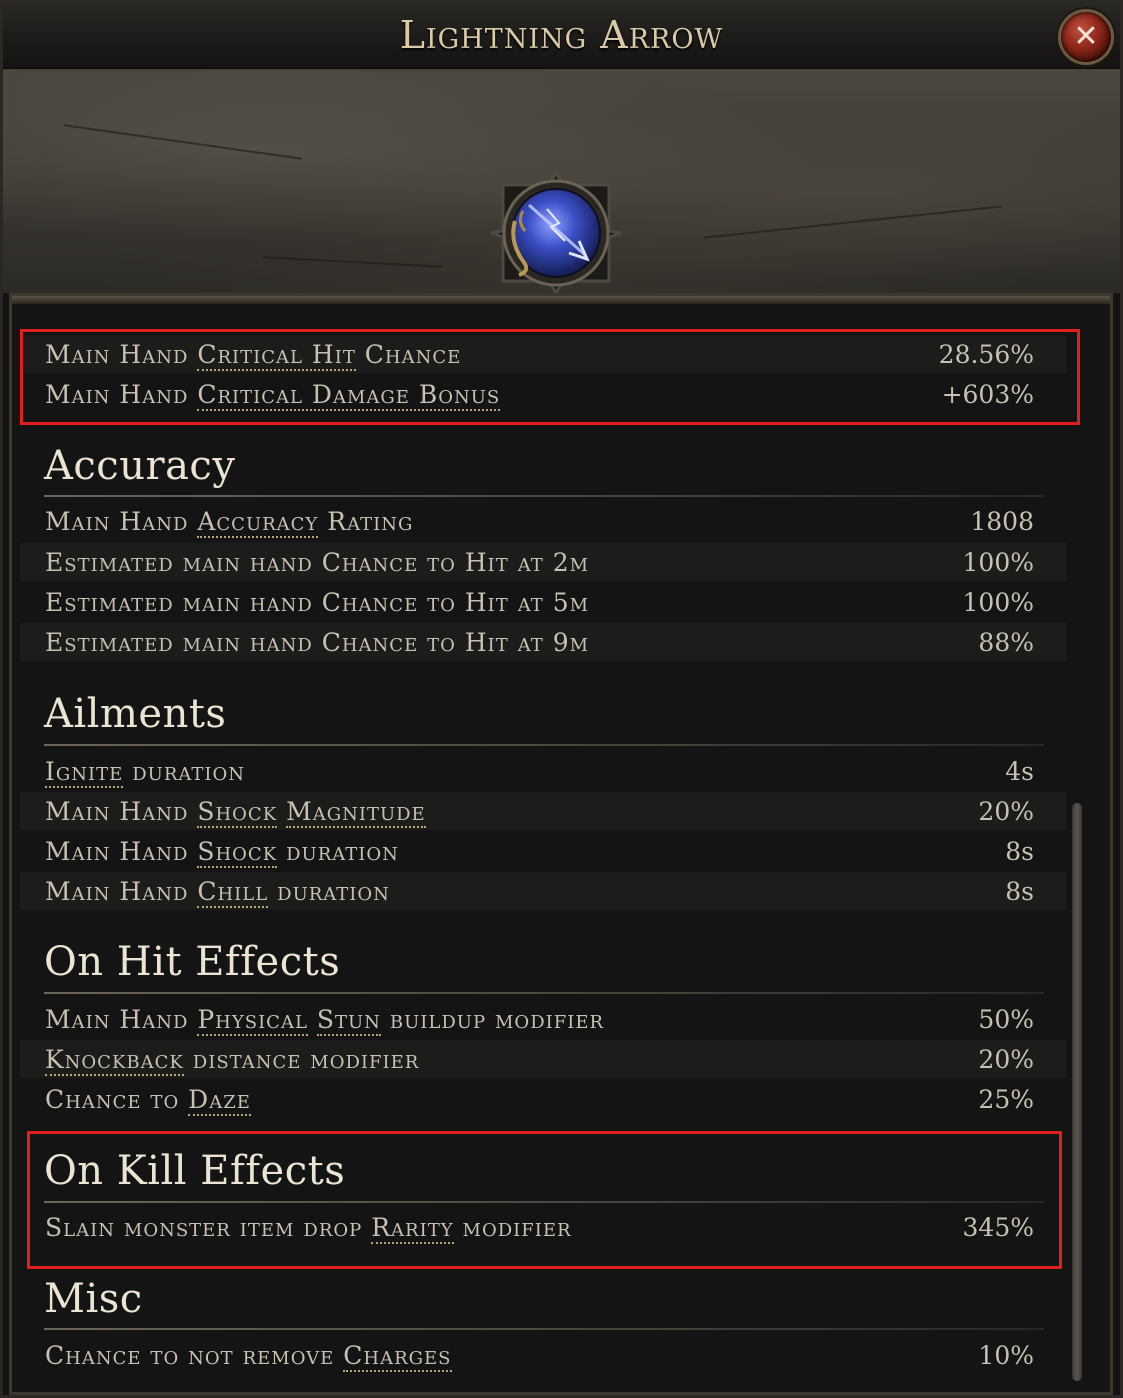  Describe the element at coordinates (556, 233) in the screenshot. I see `lightning-arrow-gem-icon` at that location.